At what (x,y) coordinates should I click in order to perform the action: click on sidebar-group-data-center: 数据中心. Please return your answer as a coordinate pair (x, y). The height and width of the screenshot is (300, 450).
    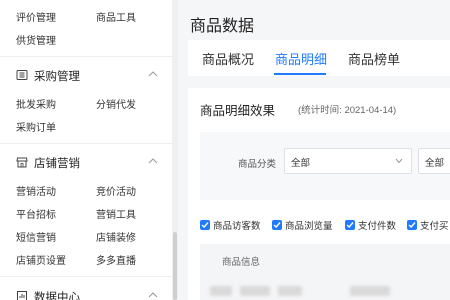
    Looking at the image, I should click on (86, 293).